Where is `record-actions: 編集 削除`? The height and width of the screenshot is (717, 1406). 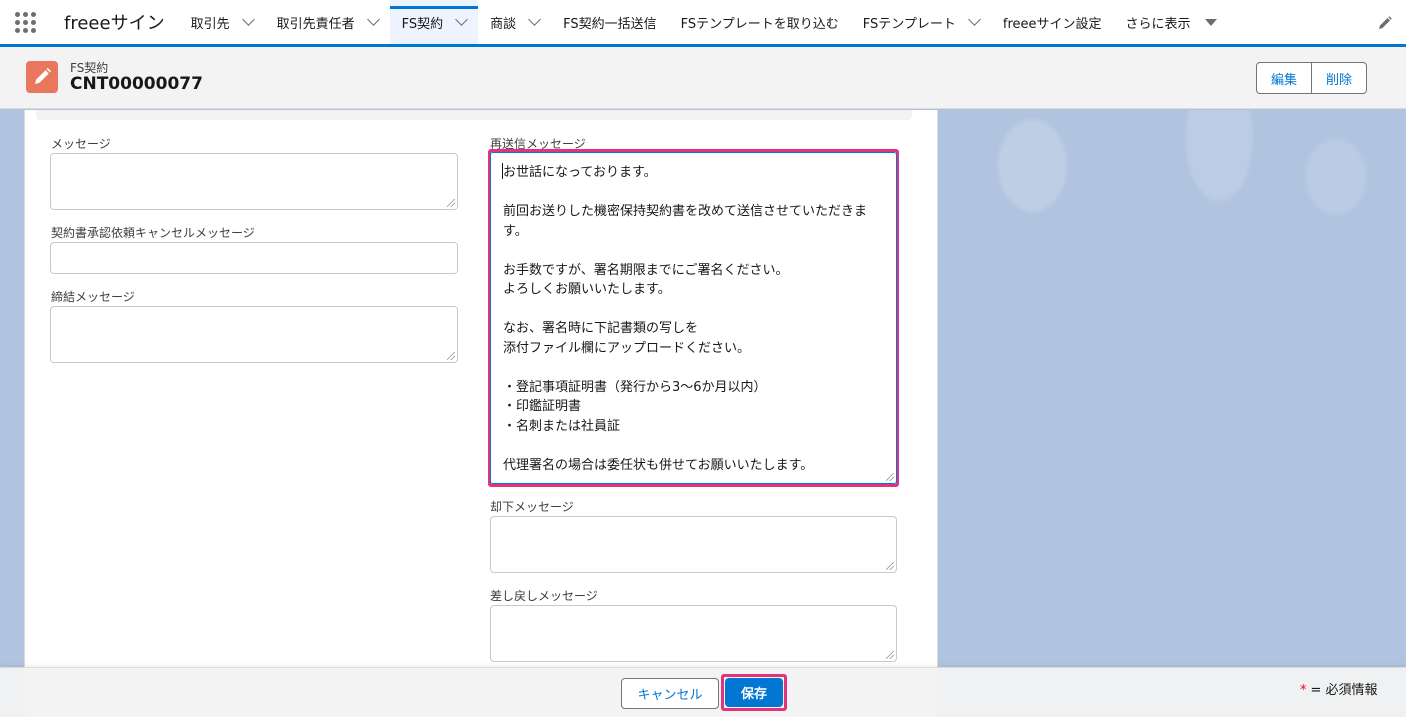
record-actions: 編集 削除 is located at coordinates (1312, 78).